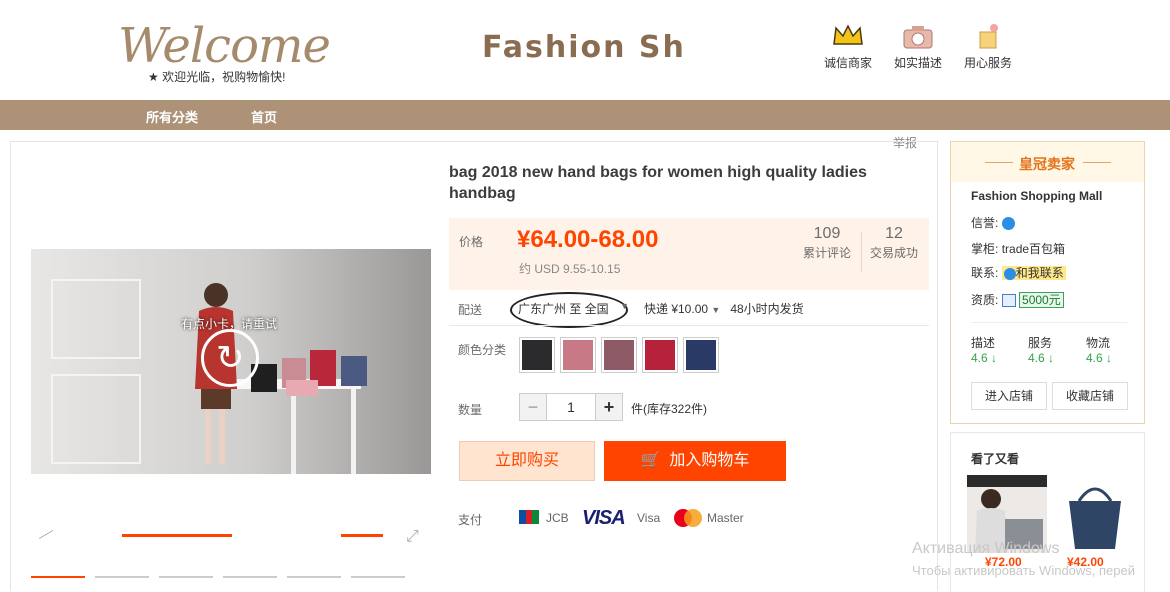 Image resolution: width=1170 pixels, height=592 pixels. What do you see at coordinates (724, 308) in the screenshot?
I see `express-fee: 快递 ¥10.00 ▼ 48小时内发货` at bounding box center [724, 308].